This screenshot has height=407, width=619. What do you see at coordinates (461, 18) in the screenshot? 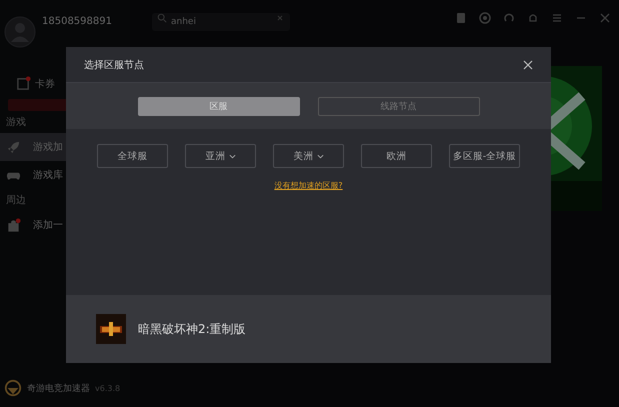
I see `card-icon` at bounding box center [461, 18].